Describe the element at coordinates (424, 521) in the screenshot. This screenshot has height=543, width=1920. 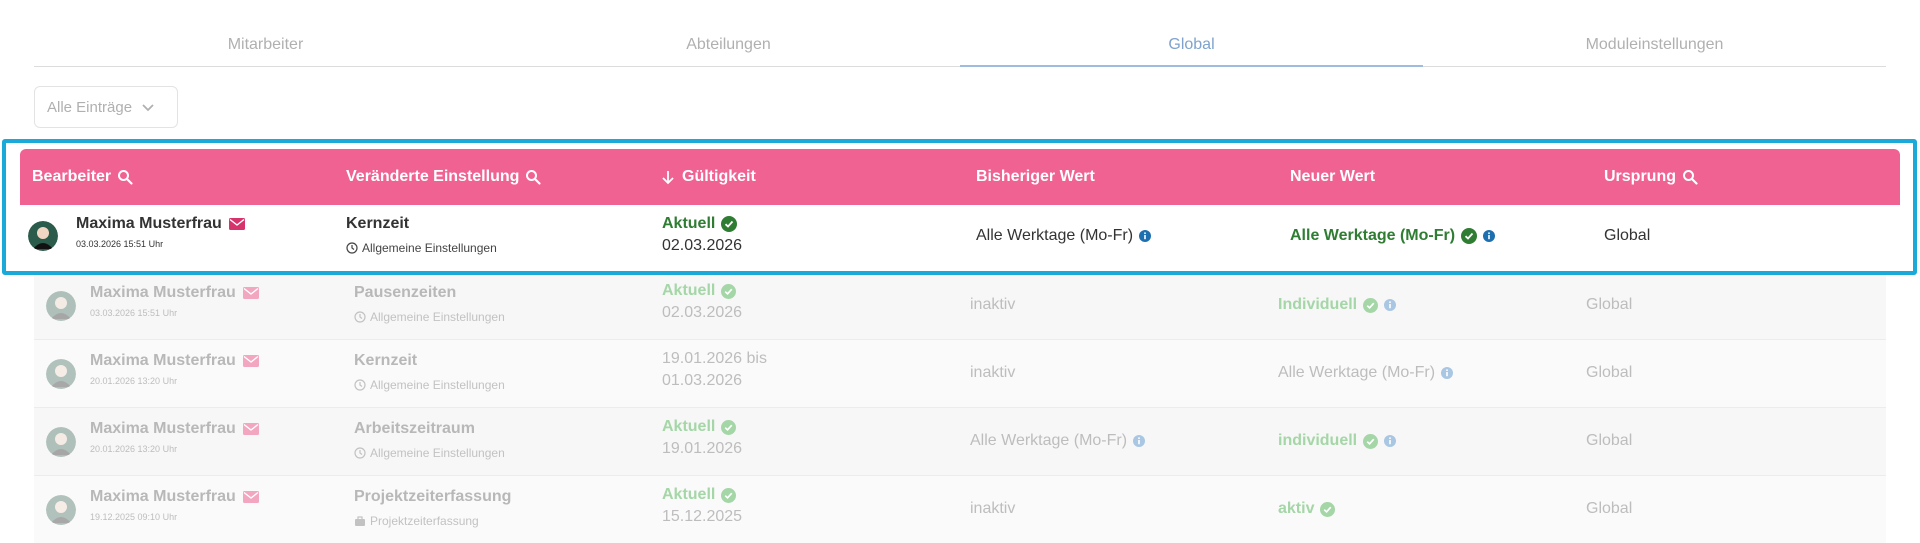
I see `setting-category-text: Projektzeiterfassung` at that location.